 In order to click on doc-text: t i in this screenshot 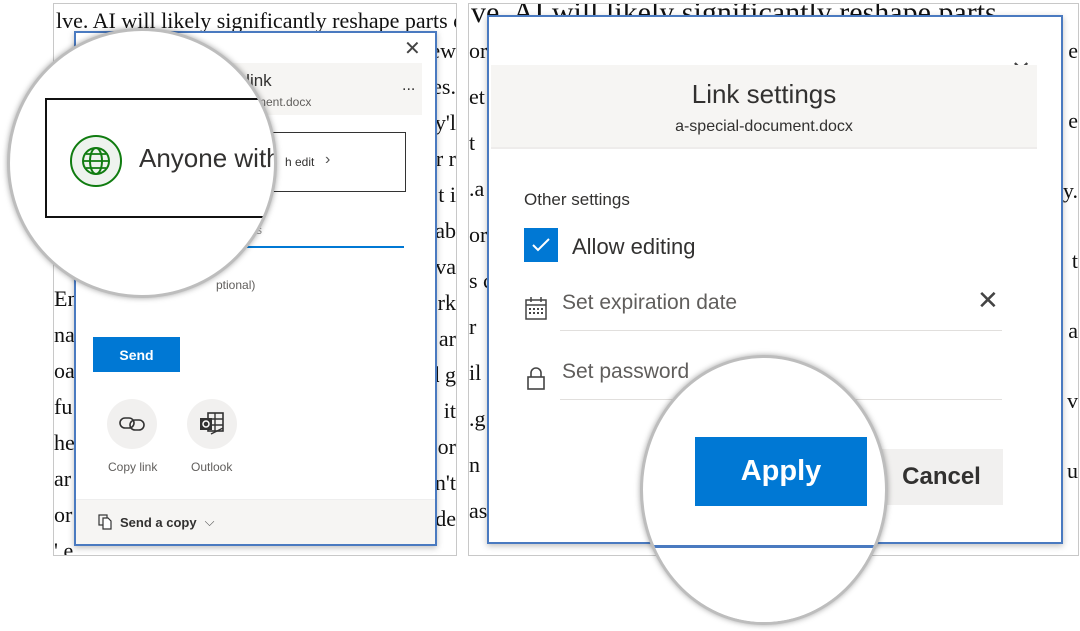, I will do `click(447, 194)`.